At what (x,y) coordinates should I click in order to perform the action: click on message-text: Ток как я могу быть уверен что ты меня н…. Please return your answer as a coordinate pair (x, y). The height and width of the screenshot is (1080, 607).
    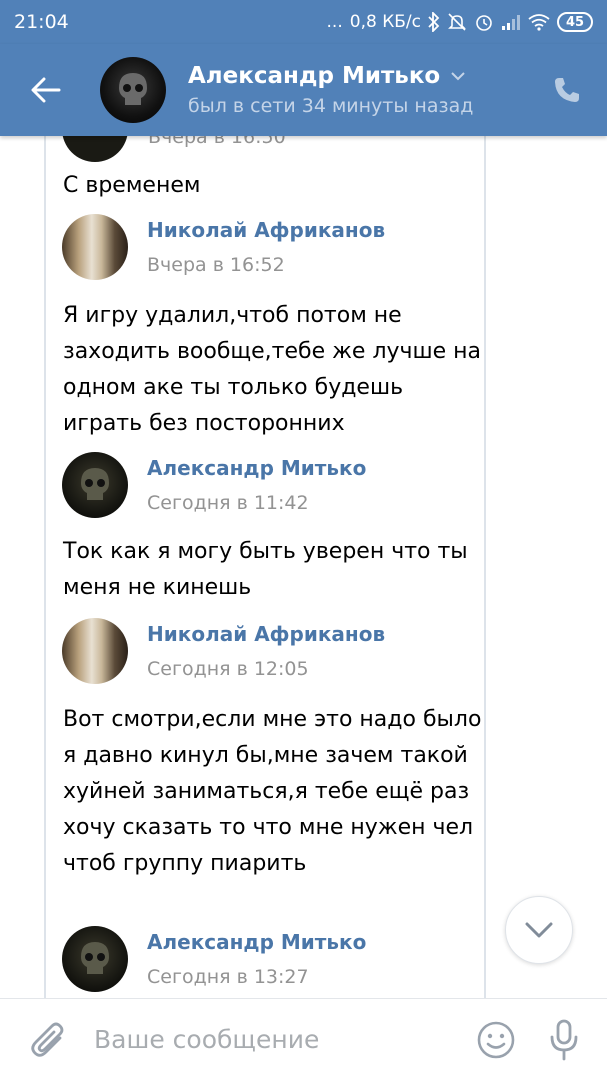
    Looking at the image, I should click on (265, 569).